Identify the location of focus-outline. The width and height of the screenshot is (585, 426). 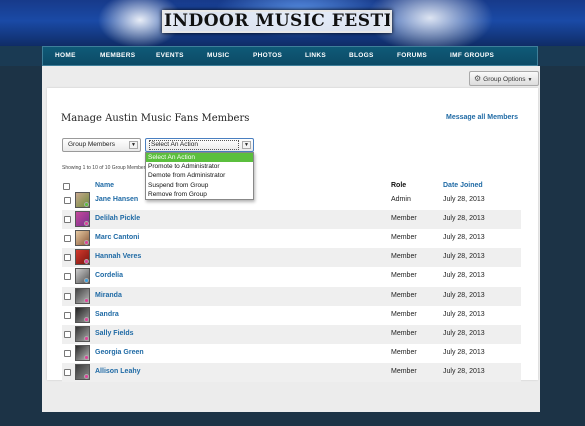
(194, 145).